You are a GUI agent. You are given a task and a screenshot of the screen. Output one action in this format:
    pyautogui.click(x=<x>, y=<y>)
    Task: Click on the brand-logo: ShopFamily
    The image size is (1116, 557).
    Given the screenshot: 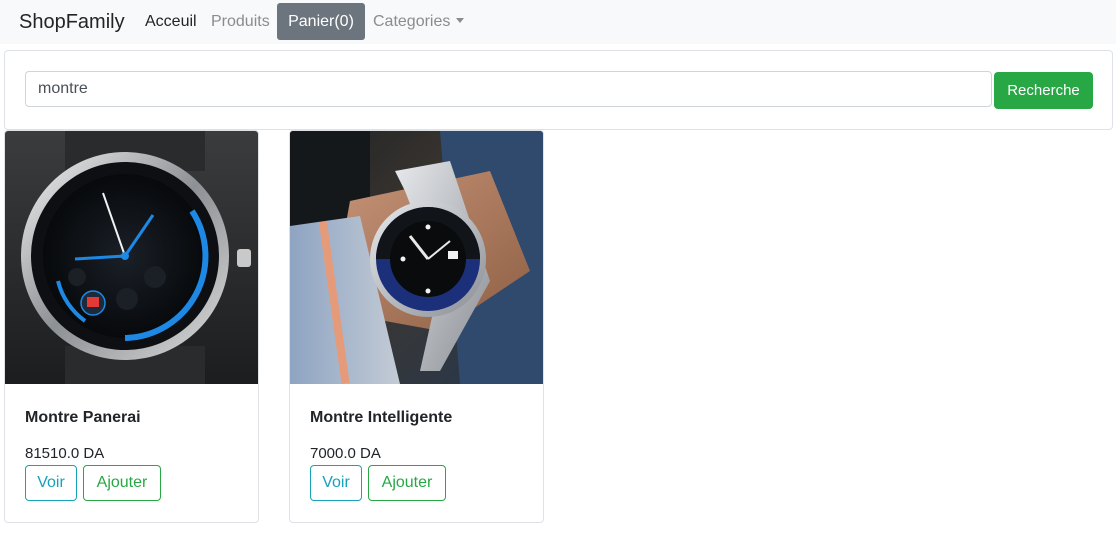 What is the action you would take?
    pyautogui.click(x=72, y=22)
    